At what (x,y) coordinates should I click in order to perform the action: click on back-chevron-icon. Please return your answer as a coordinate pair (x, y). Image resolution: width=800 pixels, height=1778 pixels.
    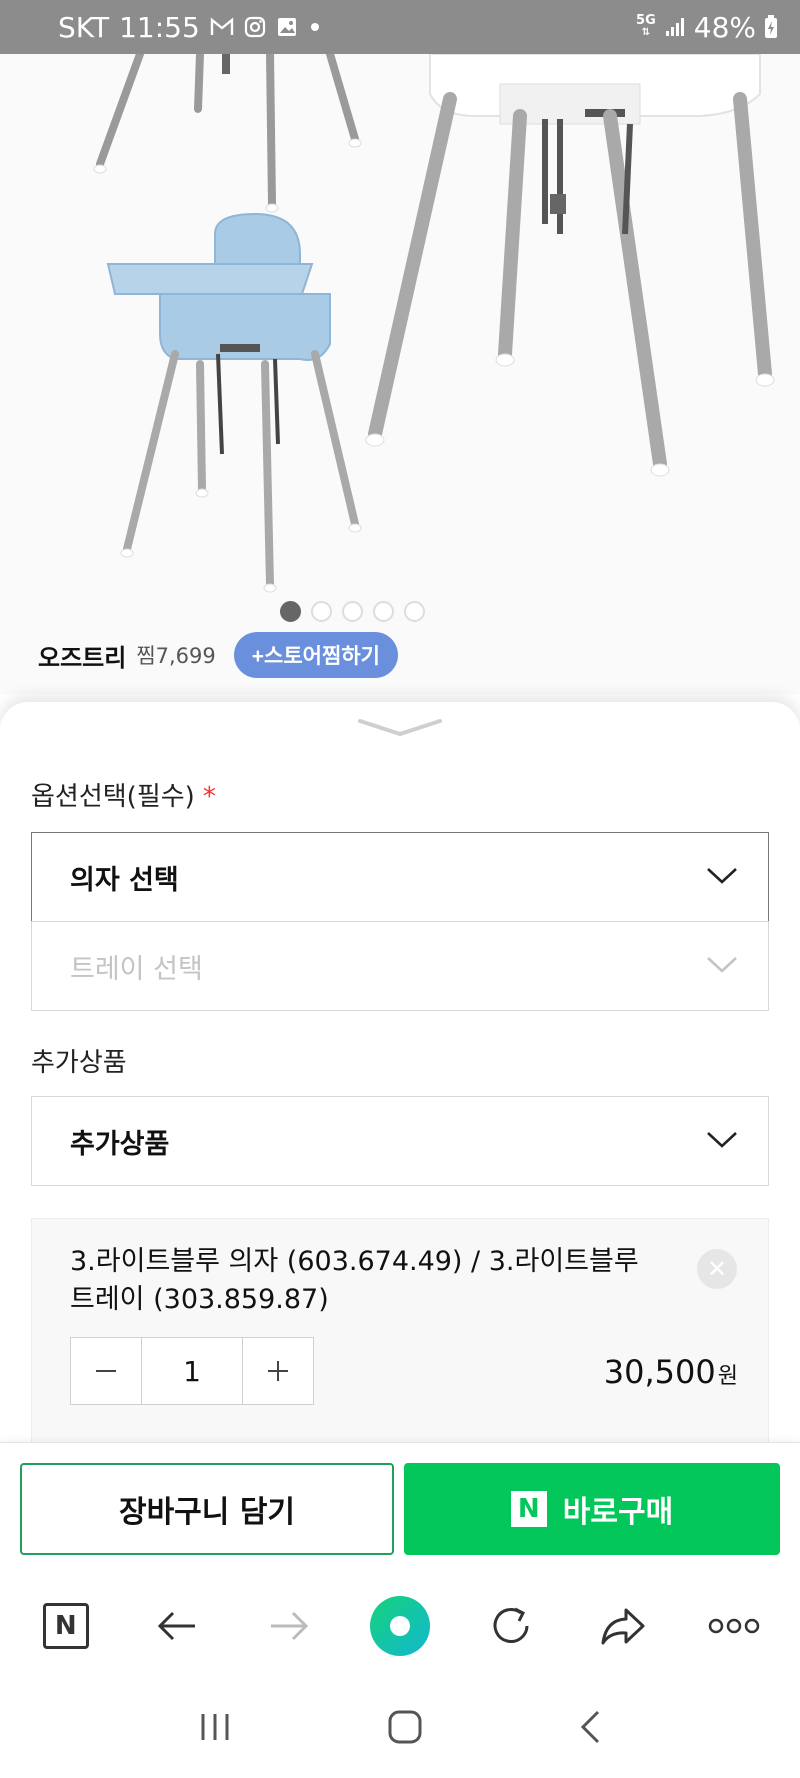
    Looking at the image, I should click on (590, 1727).